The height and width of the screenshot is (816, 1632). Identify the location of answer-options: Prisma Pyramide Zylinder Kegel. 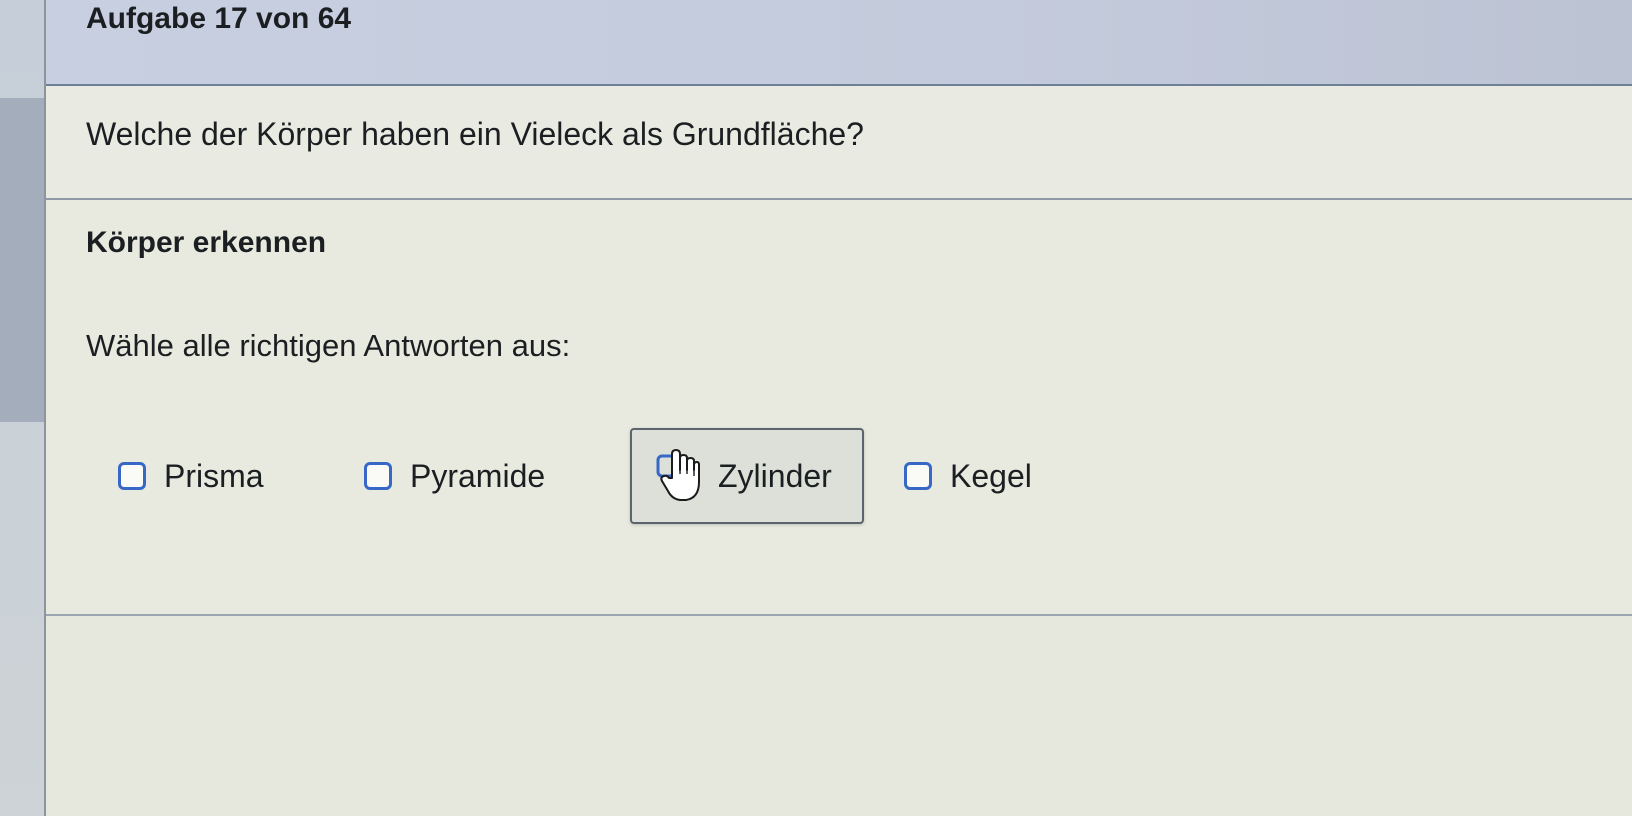
(839, 478).